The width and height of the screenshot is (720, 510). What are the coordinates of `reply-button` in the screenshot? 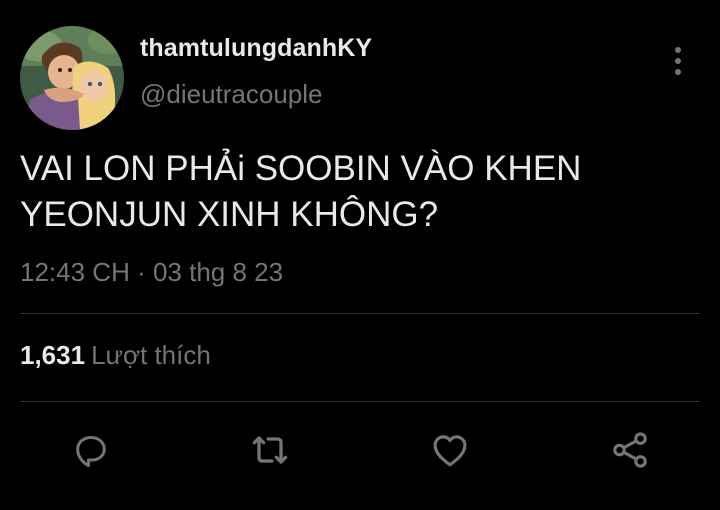 It's located at (91, 450).